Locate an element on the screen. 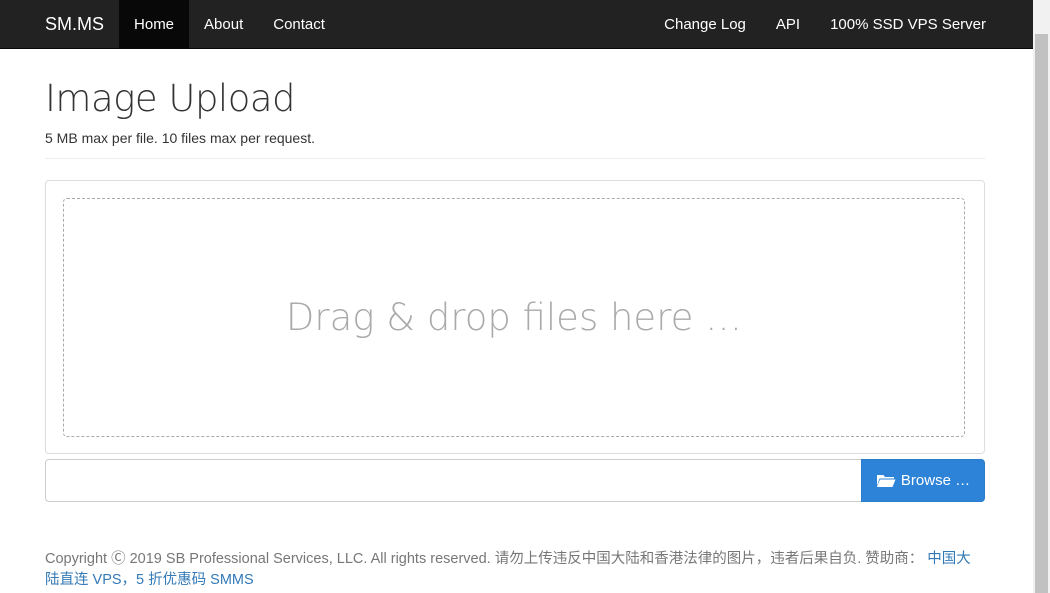 The image size is (1050, 593). folder-open-icon is located at coordinates (886, 480).